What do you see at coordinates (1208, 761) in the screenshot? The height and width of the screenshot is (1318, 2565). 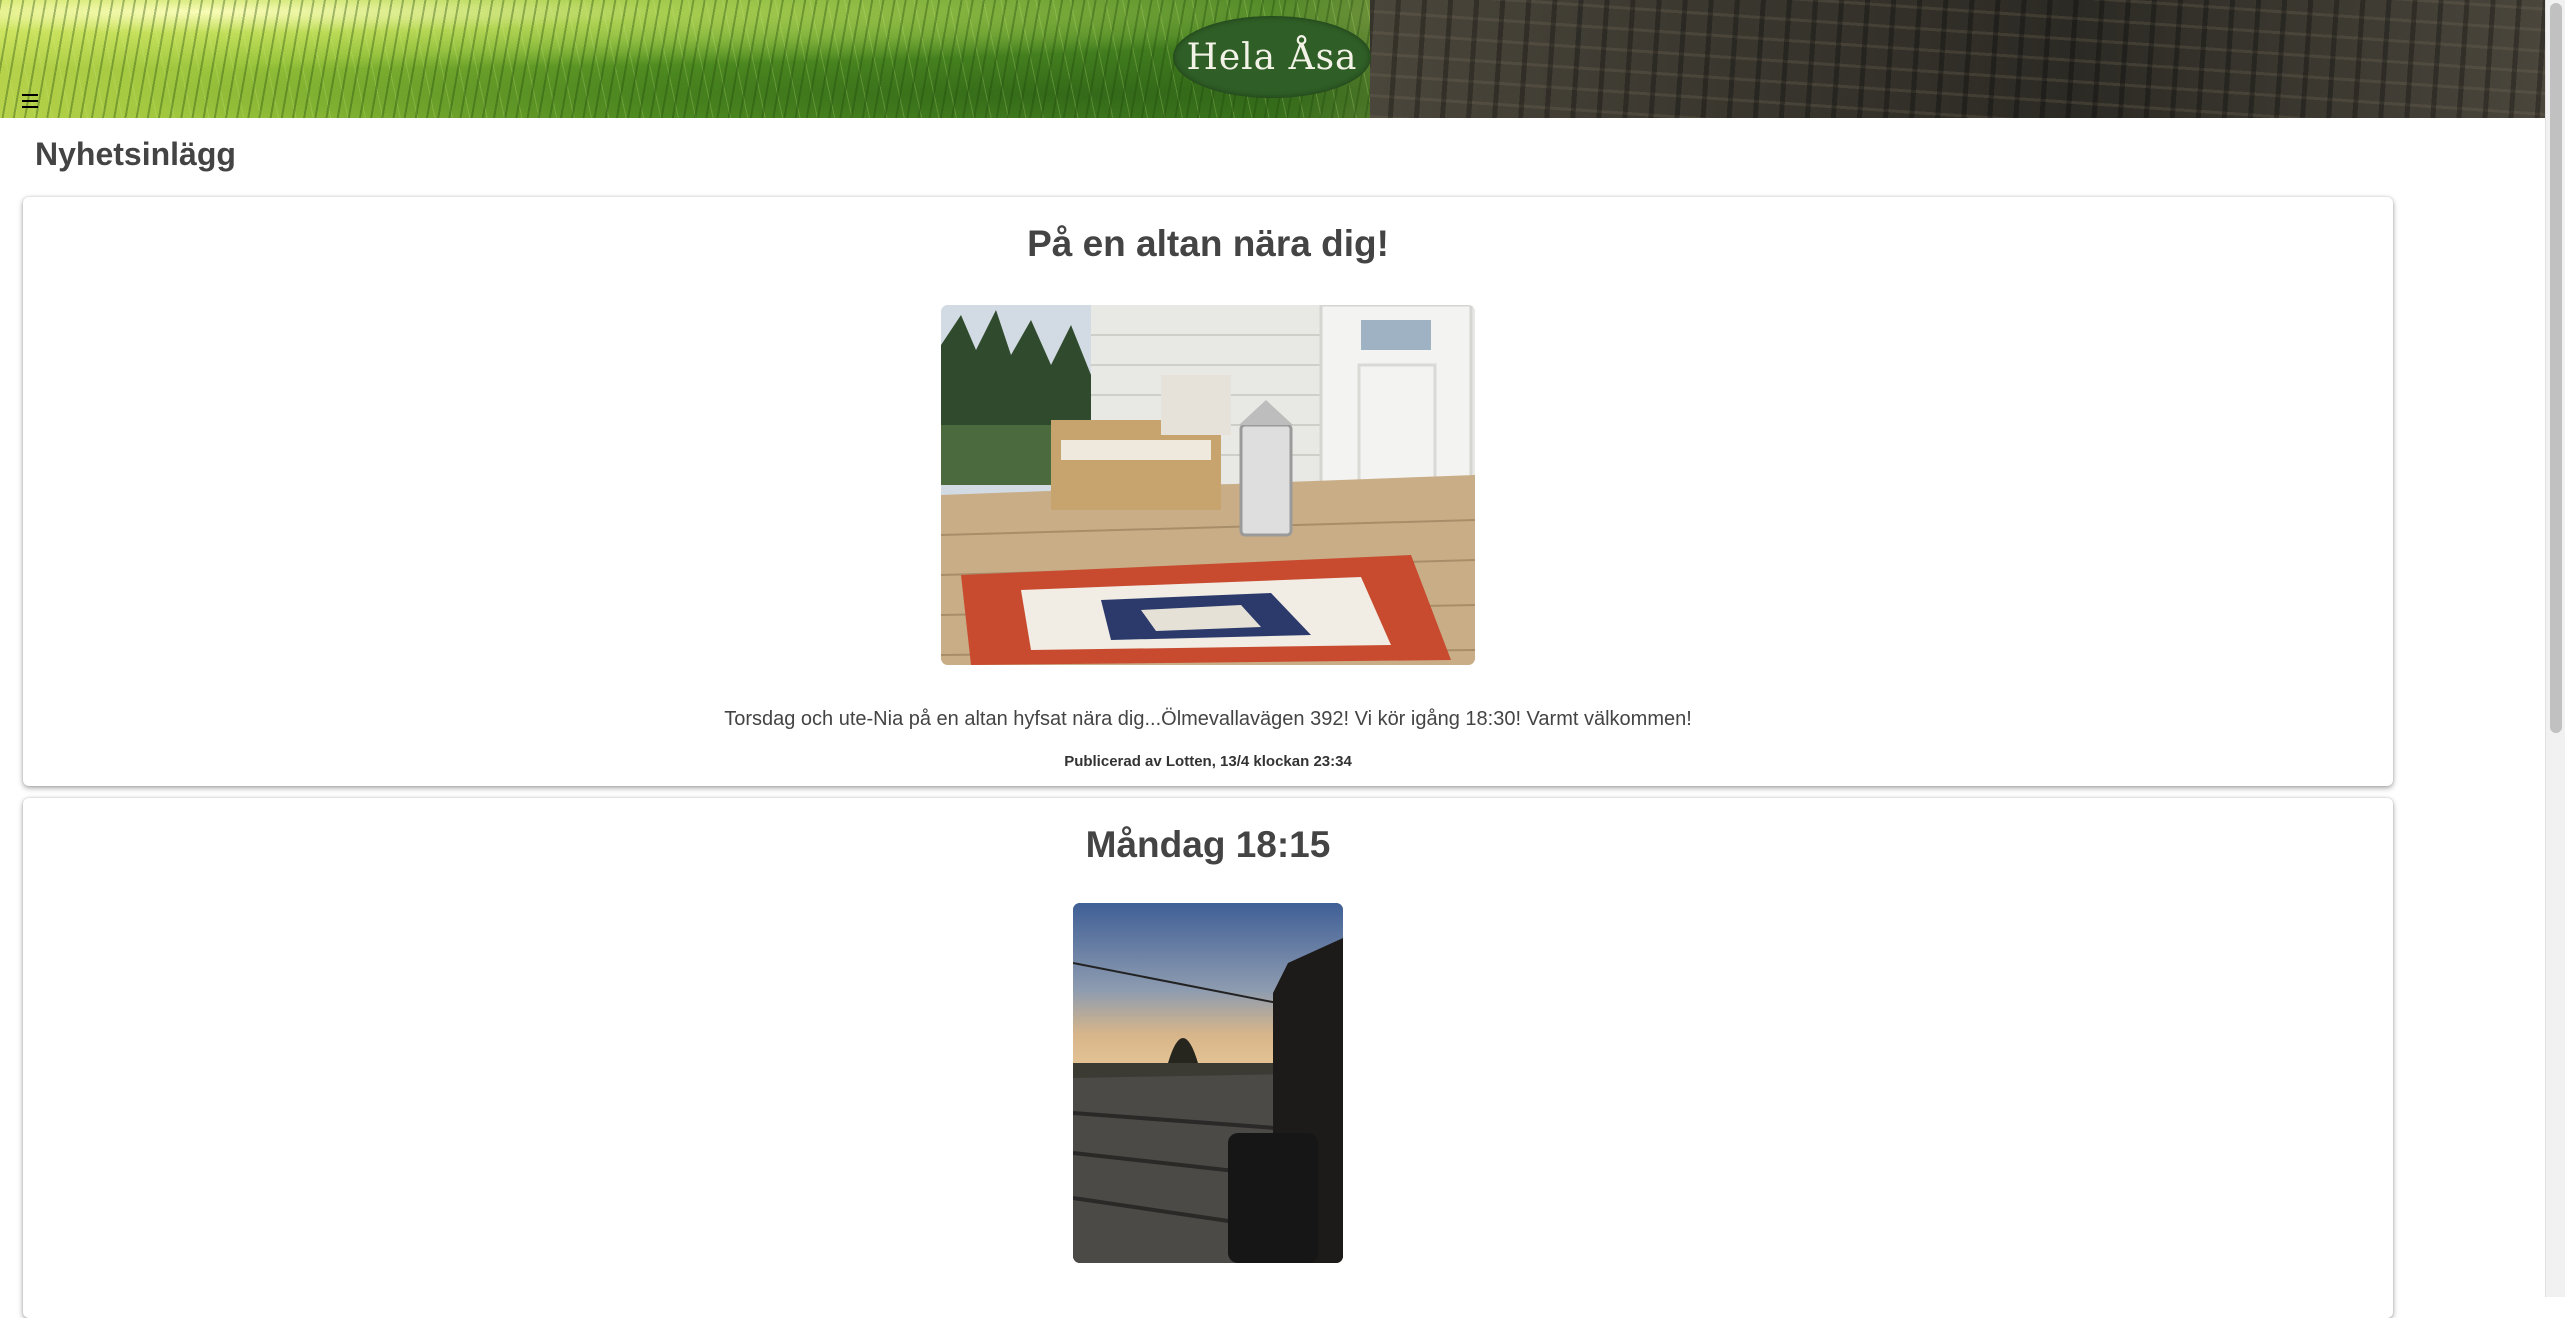 I see `post-meta: Publicerad av Lotten, 13/4 klockan 23:34` at bounding box center [1208, 761].